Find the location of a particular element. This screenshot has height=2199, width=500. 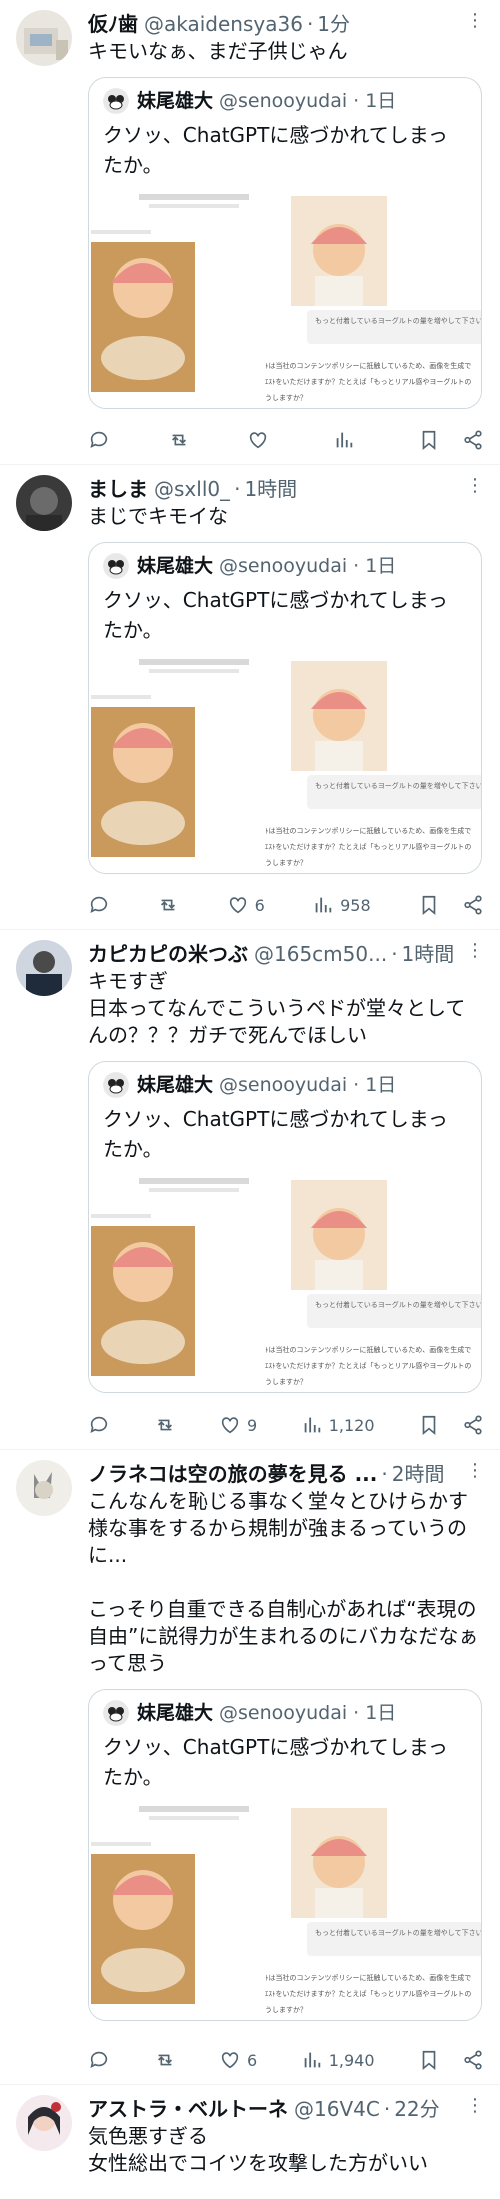

quote-handle: @senooyudai is located at coordinates (283, 566).